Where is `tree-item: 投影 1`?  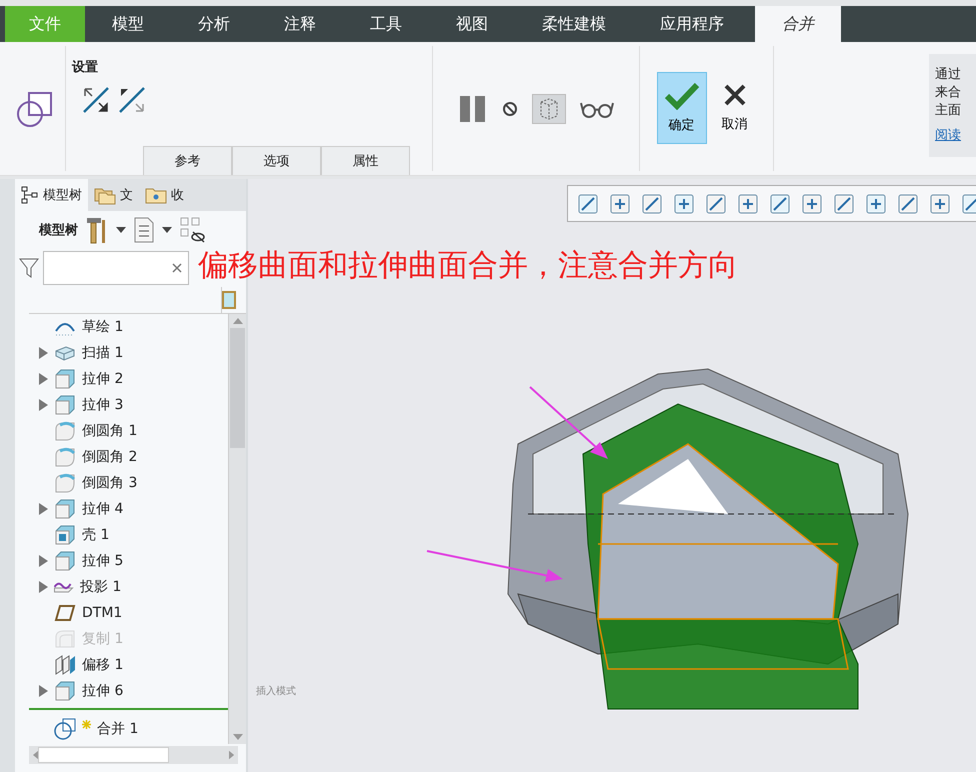 tree-item: 投影 1 is located at coordinates (128, 587).